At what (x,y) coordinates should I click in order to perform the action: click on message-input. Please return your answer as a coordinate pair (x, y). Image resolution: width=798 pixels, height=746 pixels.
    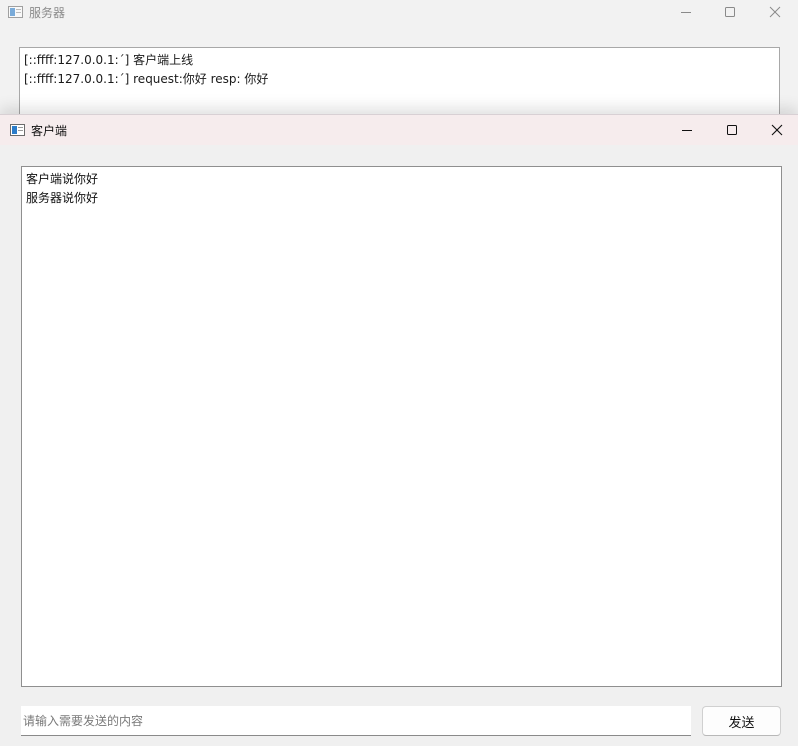
    Looking at the image, I should click on (356, 721).